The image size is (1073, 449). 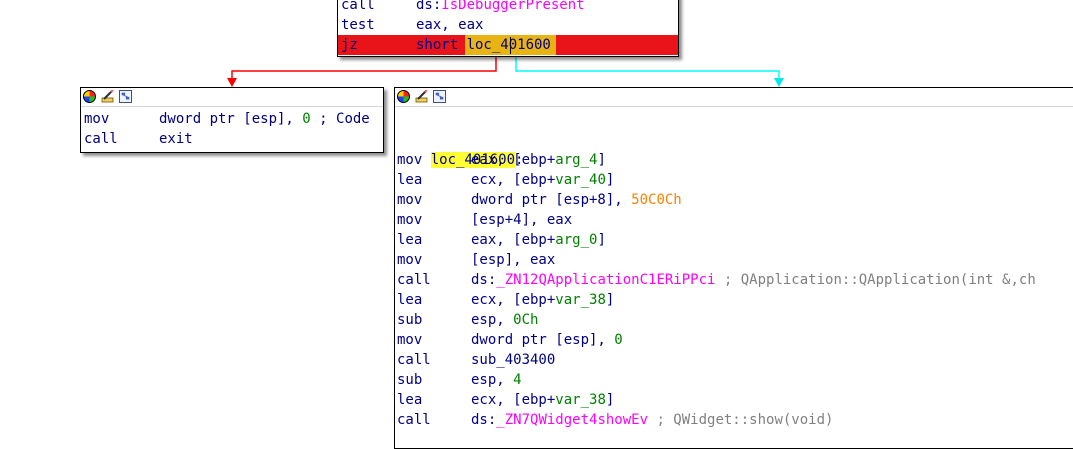 I want to click on operand-token: 0Ch, so click(x=525, y=320).